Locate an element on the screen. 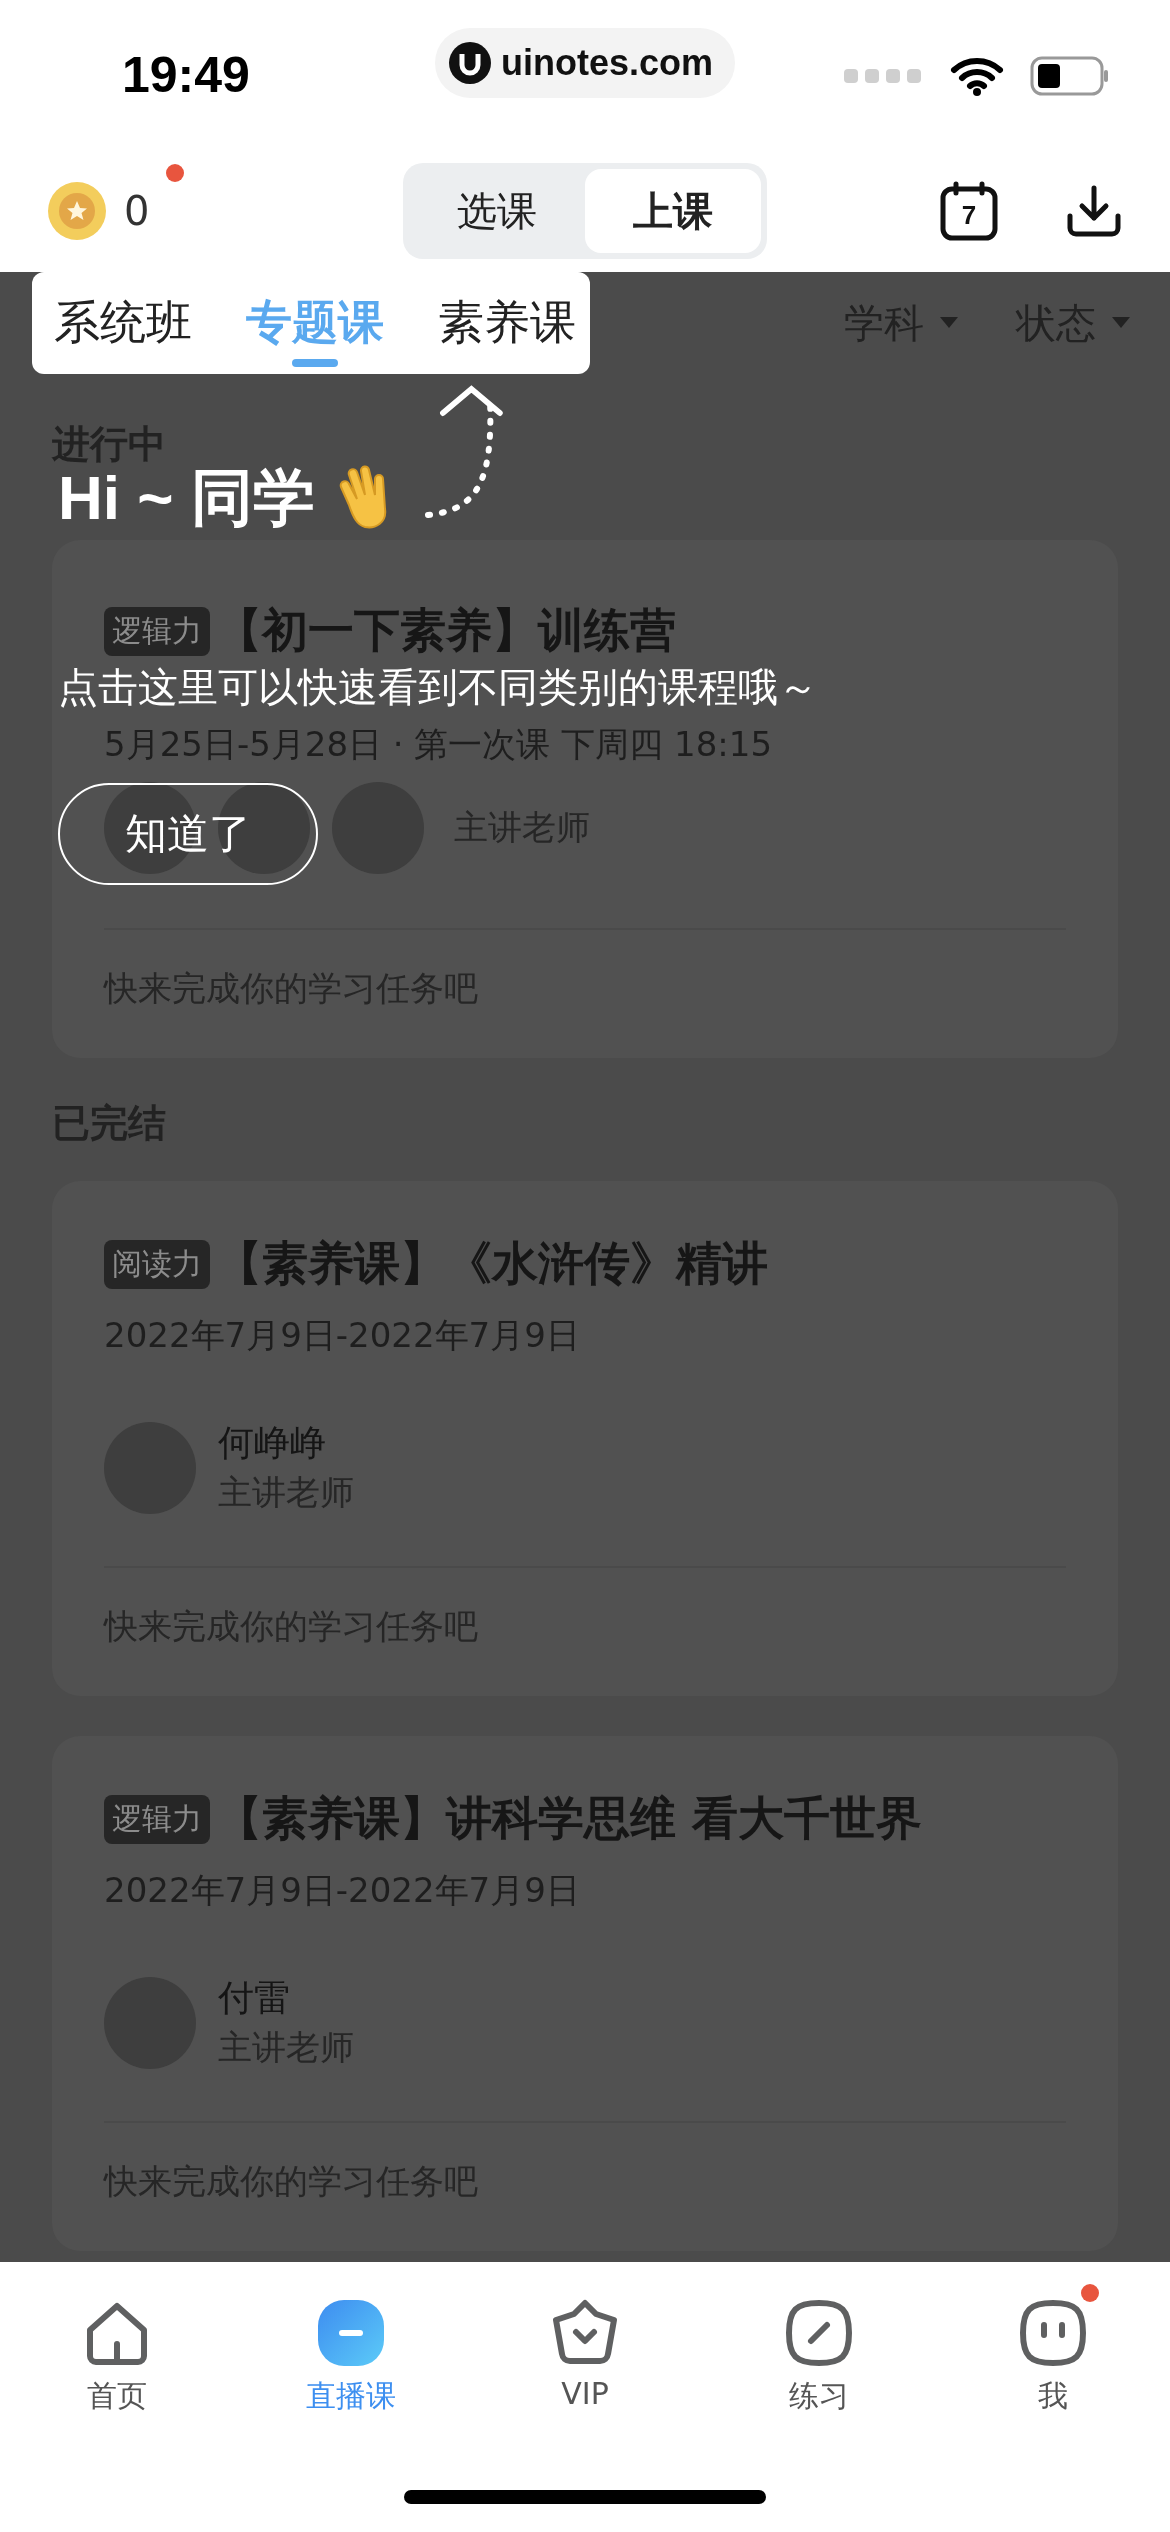 The width and height of the screenshot is (1170, 2532). subject-tag: 阅读力 is located at coordinates (157, 1264).